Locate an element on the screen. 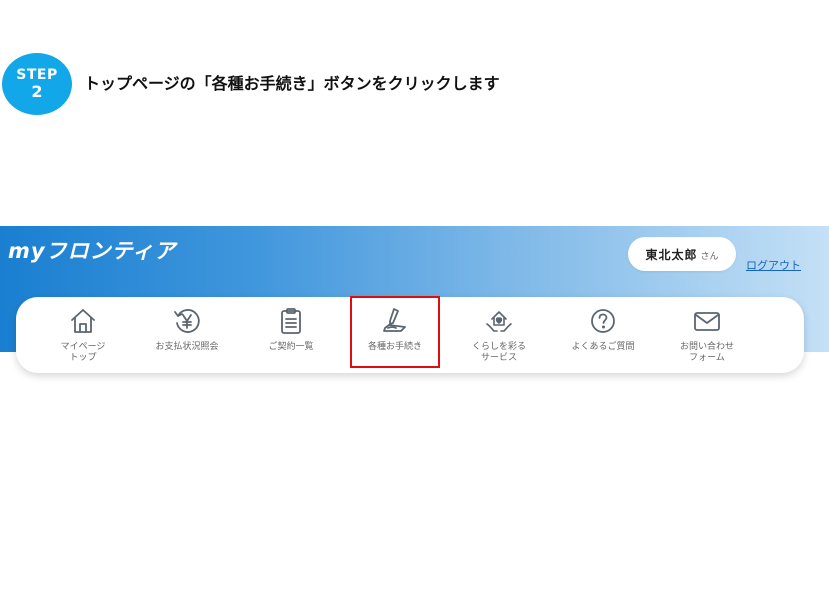 This screenshot has height=616, width=829. house-heart-icon is located at coordinates (499, 321).